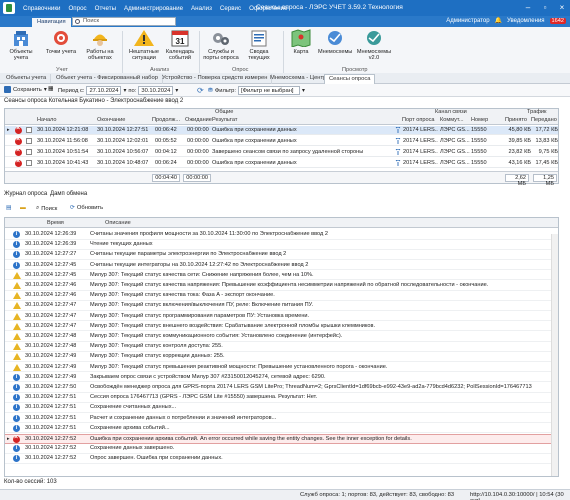 The height and width of the screenshot is (500, 570). What do you see at coordinates (200, 90) in the screenshot?
I see `refresh-icon: ⟳` at bounding box center [200, 90].